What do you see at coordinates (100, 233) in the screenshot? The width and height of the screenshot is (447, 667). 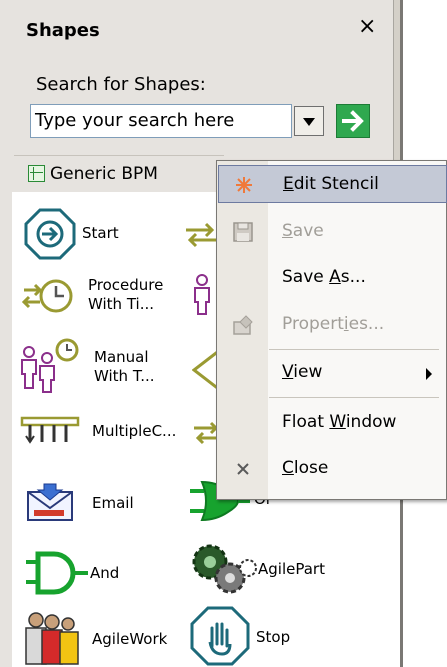 I see `shape-label: Start` at bounding box center [100, 233].